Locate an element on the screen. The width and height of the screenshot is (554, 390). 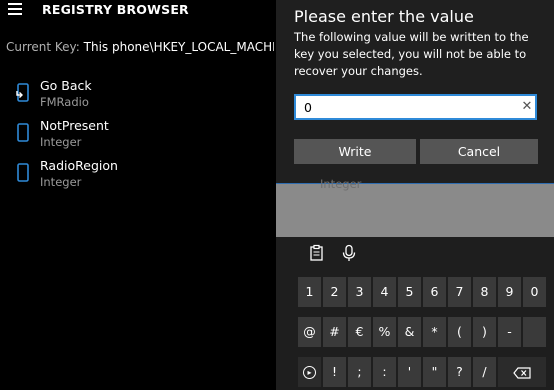
key-symbol: ' is located at coordinates (409, 372).